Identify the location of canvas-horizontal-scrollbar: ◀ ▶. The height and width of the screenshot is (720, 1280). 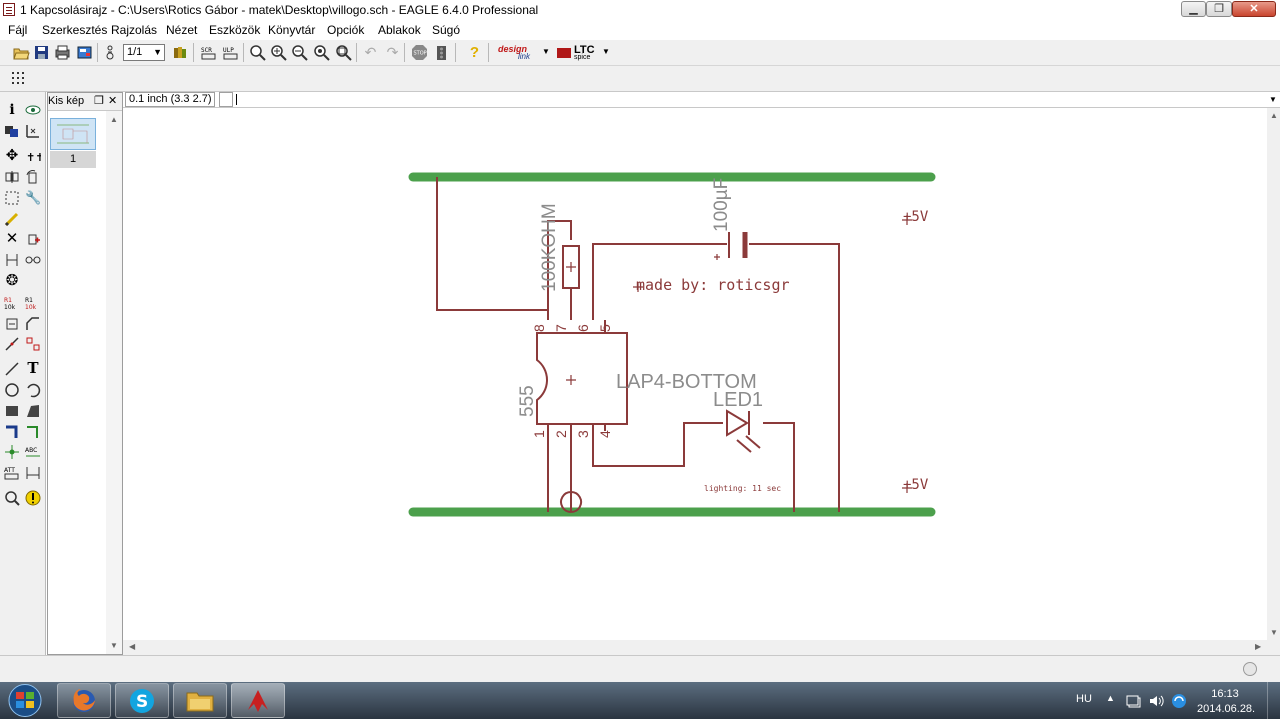
(701, 647).